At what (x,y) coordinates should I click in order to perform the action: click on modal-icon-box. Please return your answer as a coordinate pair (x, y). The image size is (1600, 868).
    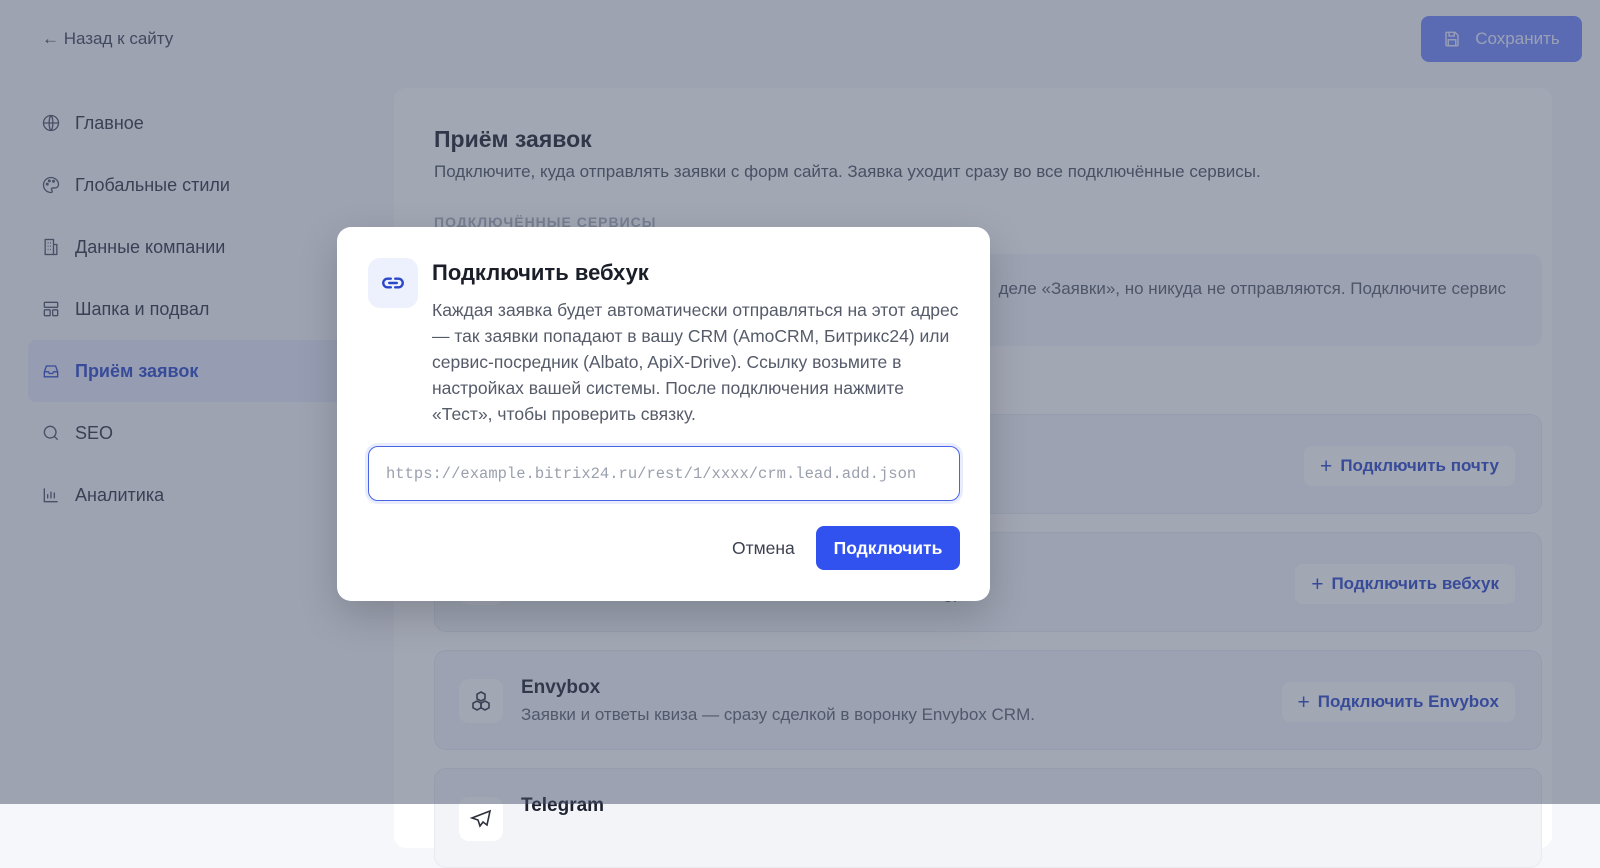
    Looking at the image, I should click on (393, 283).